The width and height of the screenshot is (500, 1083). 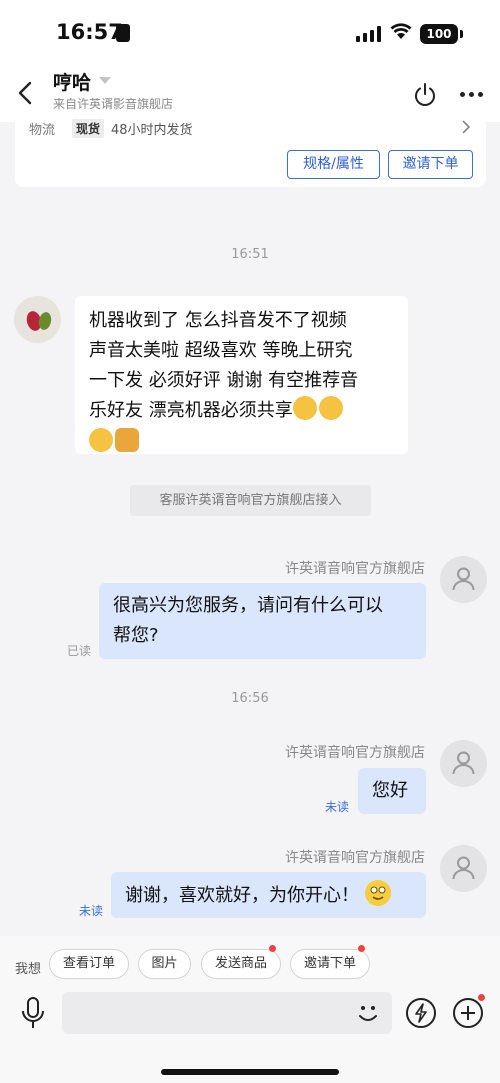 What do you see at coordinates (224, 380) in the screenshot?
I see `message-line: 一下发 必须好评 谢谢 有空推荐音` at bounding box center [224, 380].